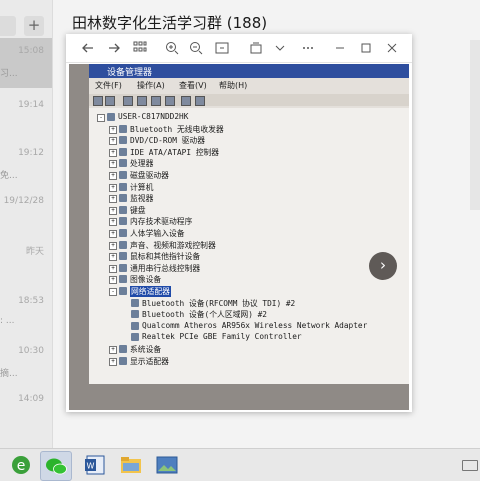  What do you see at coordinates (31, 51) in the screenshot?
I see `chat-time: 15:08` at bounding box center [31, 51].